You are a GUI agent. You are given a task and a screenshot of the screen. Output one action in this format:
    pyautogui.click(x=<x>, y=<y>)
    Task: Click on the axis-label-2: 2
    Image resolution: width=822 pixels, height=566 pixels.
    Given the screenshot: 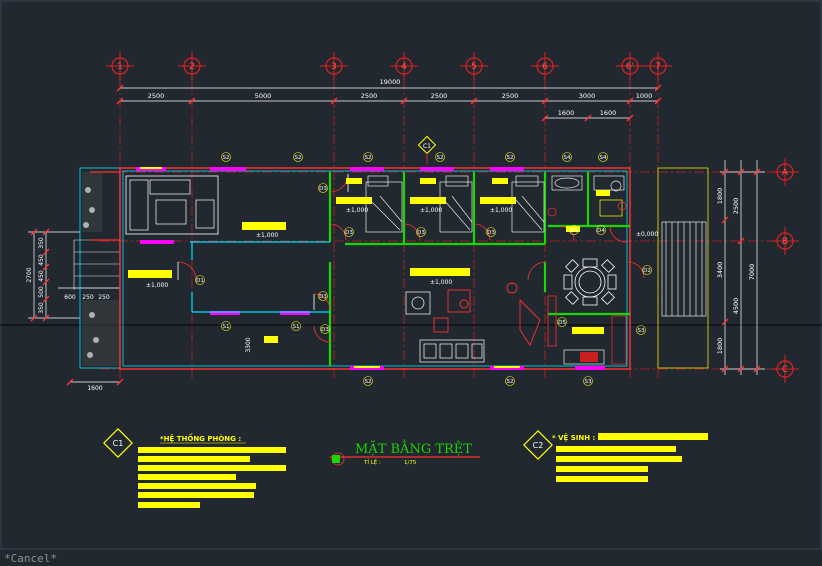 What is the action you would take?
    pyautogui.click(x=192, y=67)
    